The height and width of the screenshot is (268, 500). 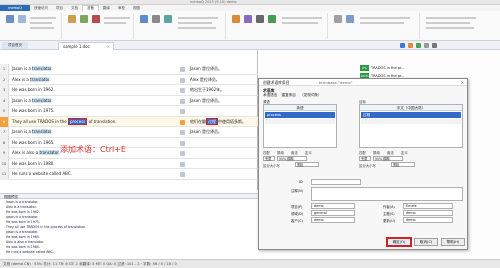 I want to click on source-cell: He was born in 1962., so click(x=33, y=90).